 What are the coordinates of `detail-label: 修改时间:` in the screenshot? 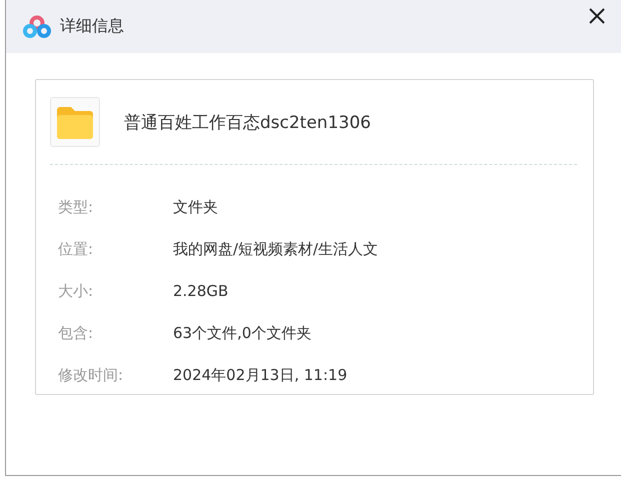 It's located at (91, 375).